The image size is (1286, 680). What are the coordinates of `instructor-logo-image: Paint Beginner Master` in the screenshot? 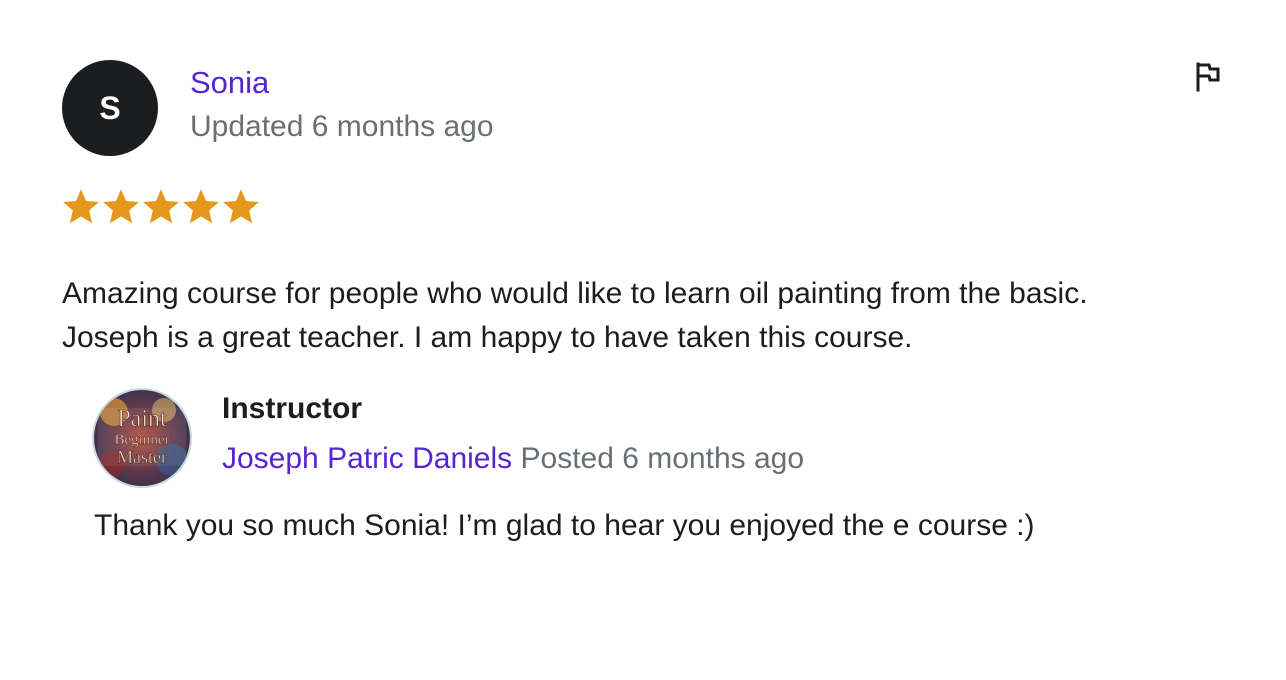 It's located at (142, 438).